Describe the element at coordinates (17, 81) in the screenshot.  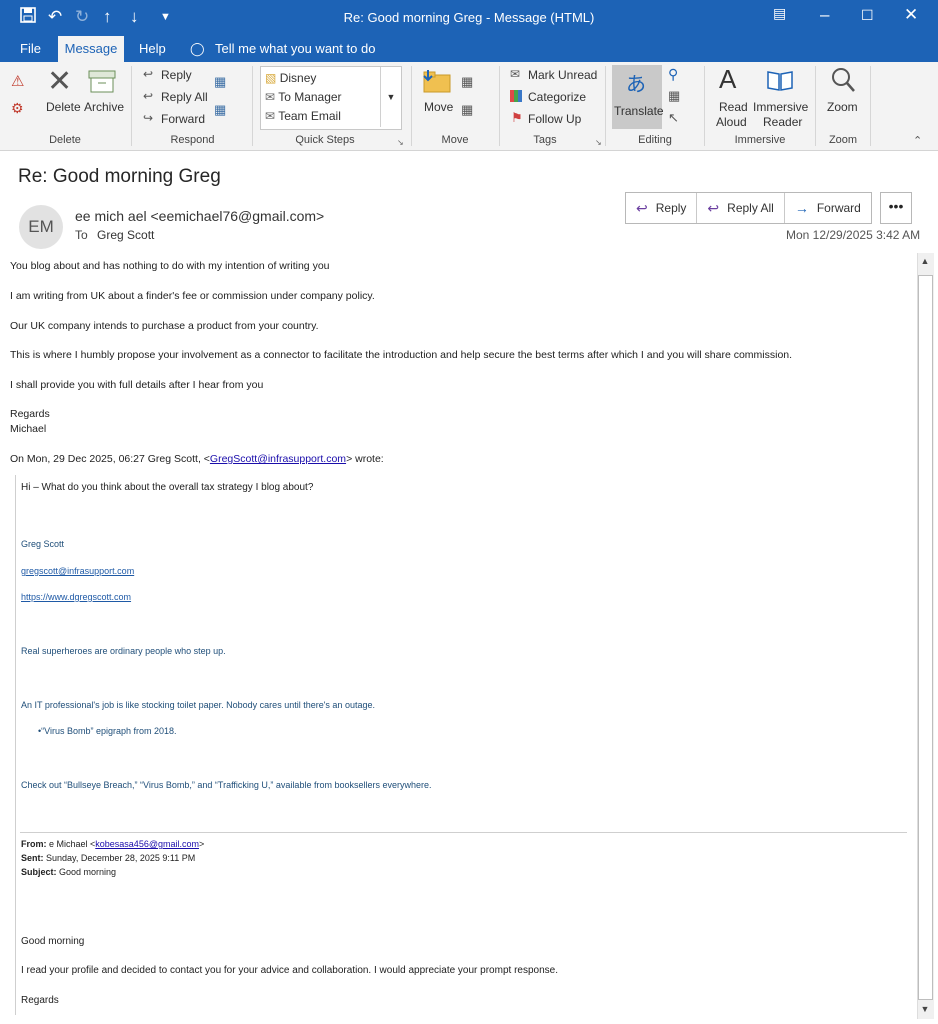
I see `ignore-icon: ⚠` at that location.